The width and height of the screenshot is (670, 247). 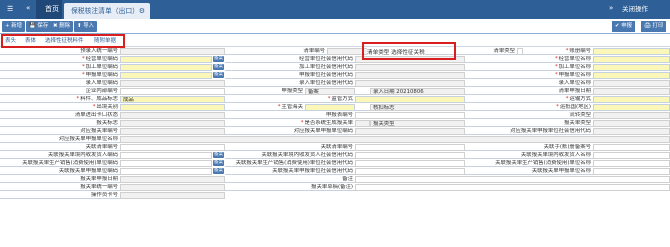 I want to click on field-label: 备注, so click(x=290, y=179).